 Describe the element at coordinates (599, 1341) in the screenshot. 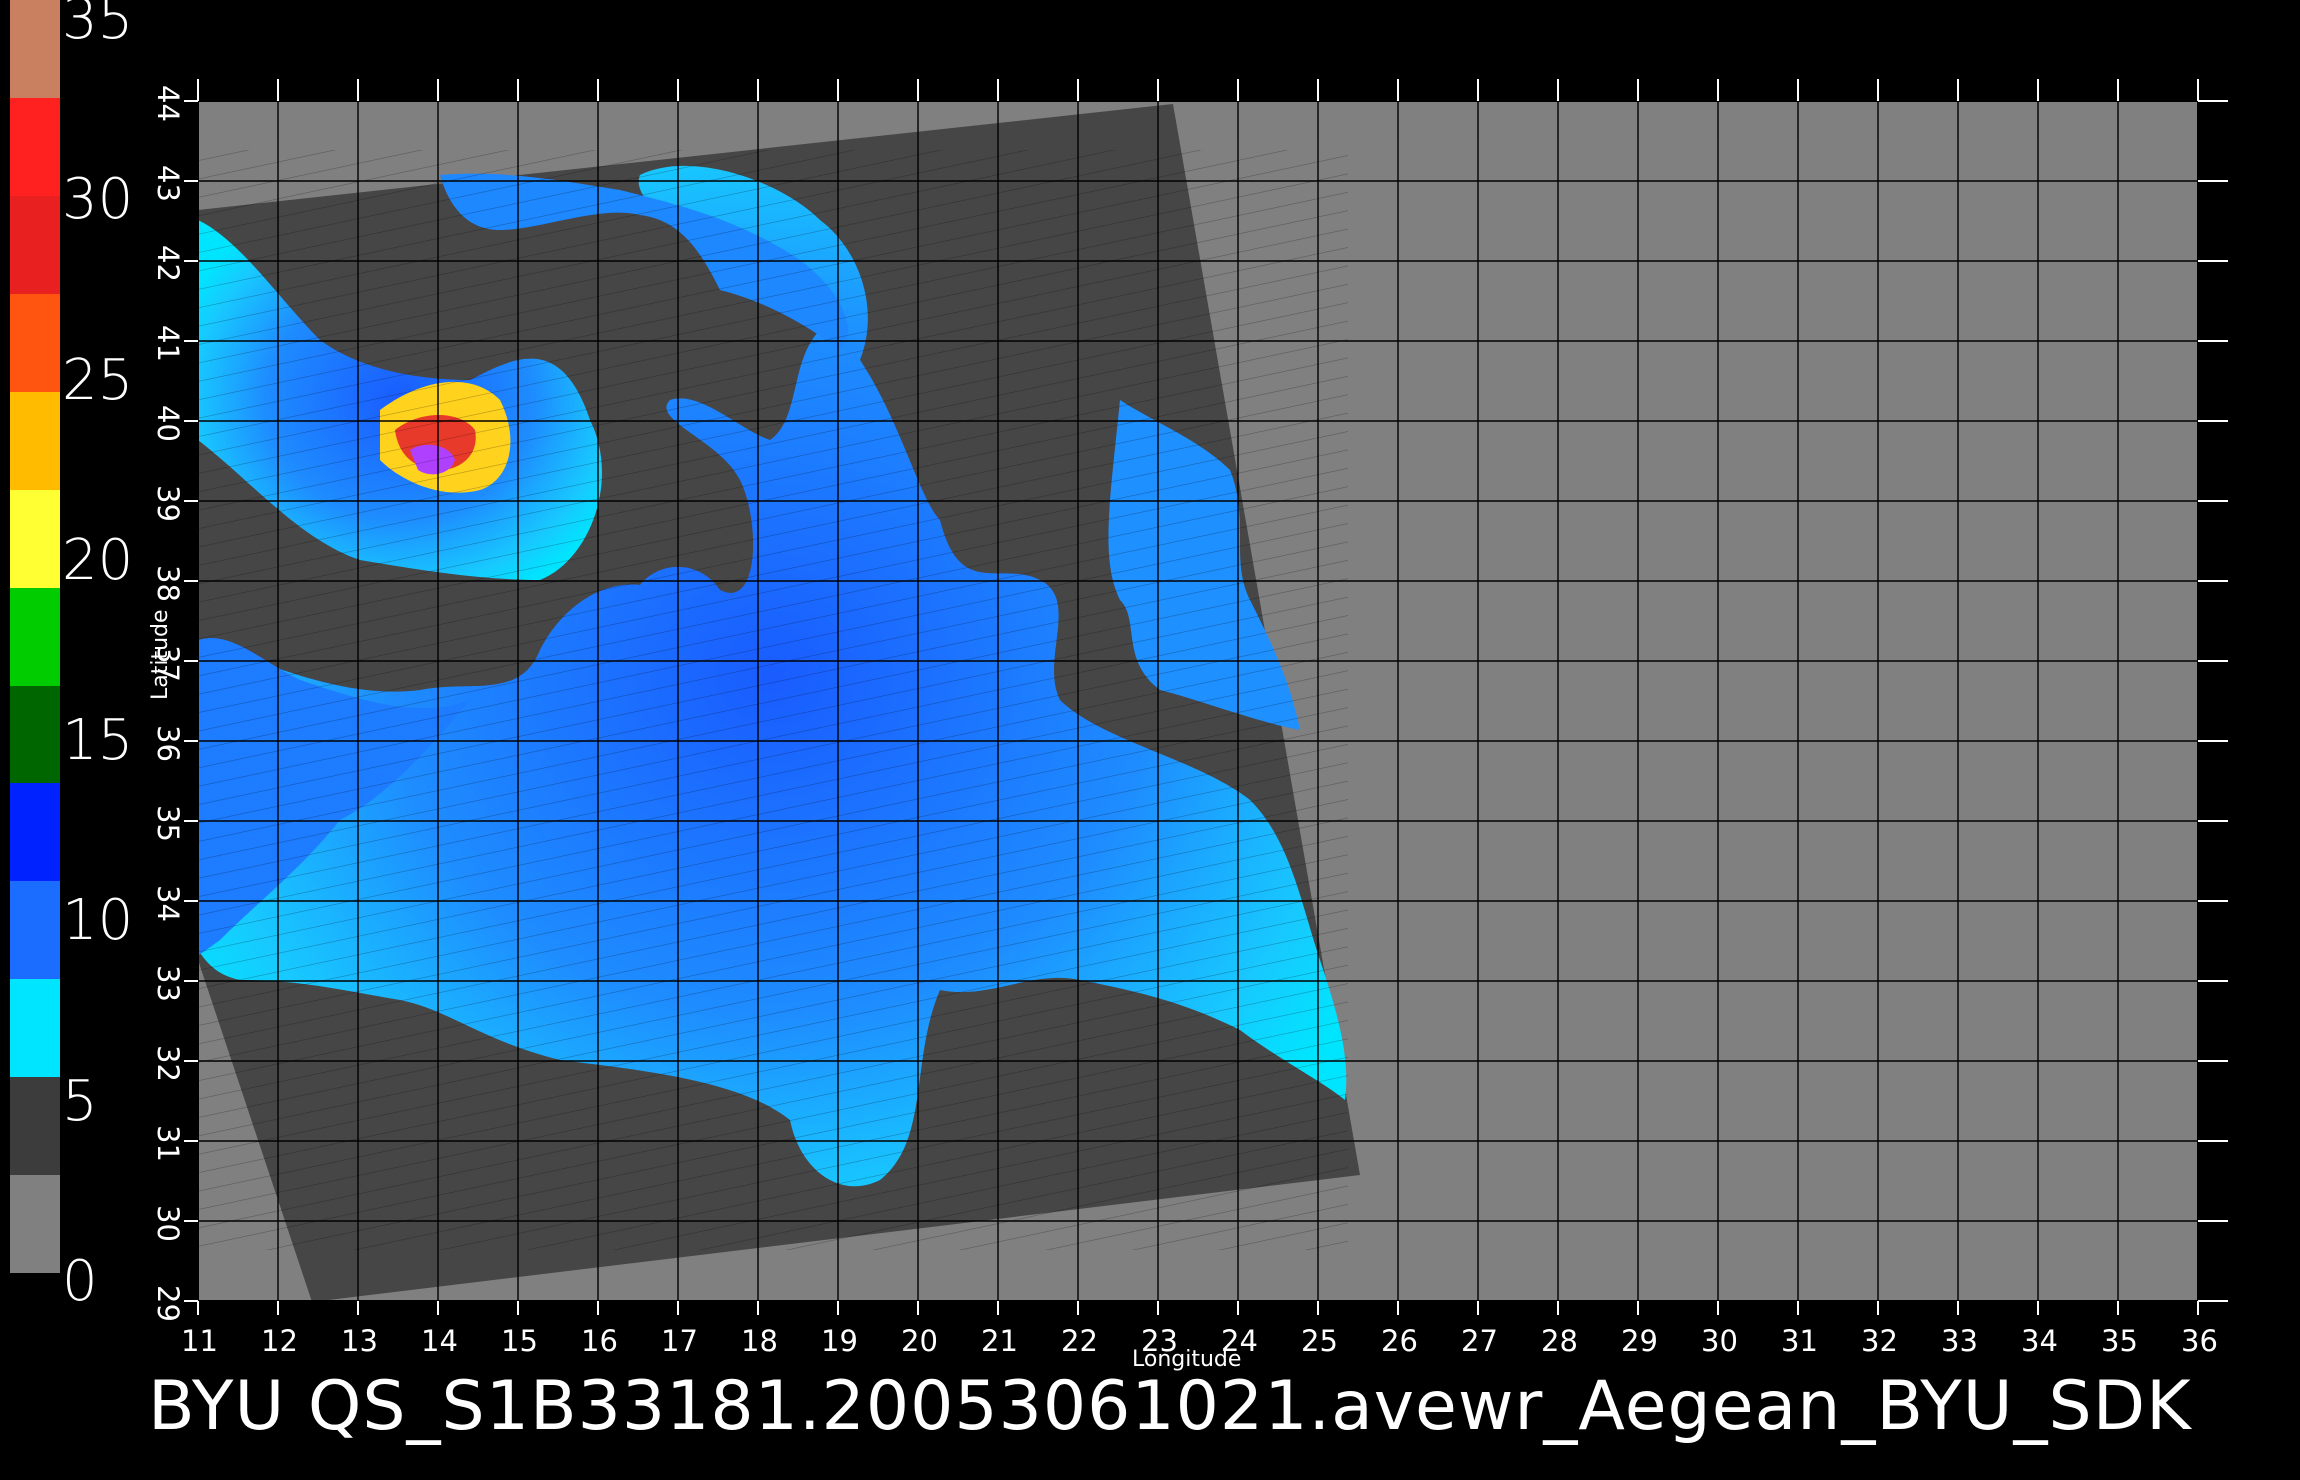

I see `lon-tick-label: 16` at that location.